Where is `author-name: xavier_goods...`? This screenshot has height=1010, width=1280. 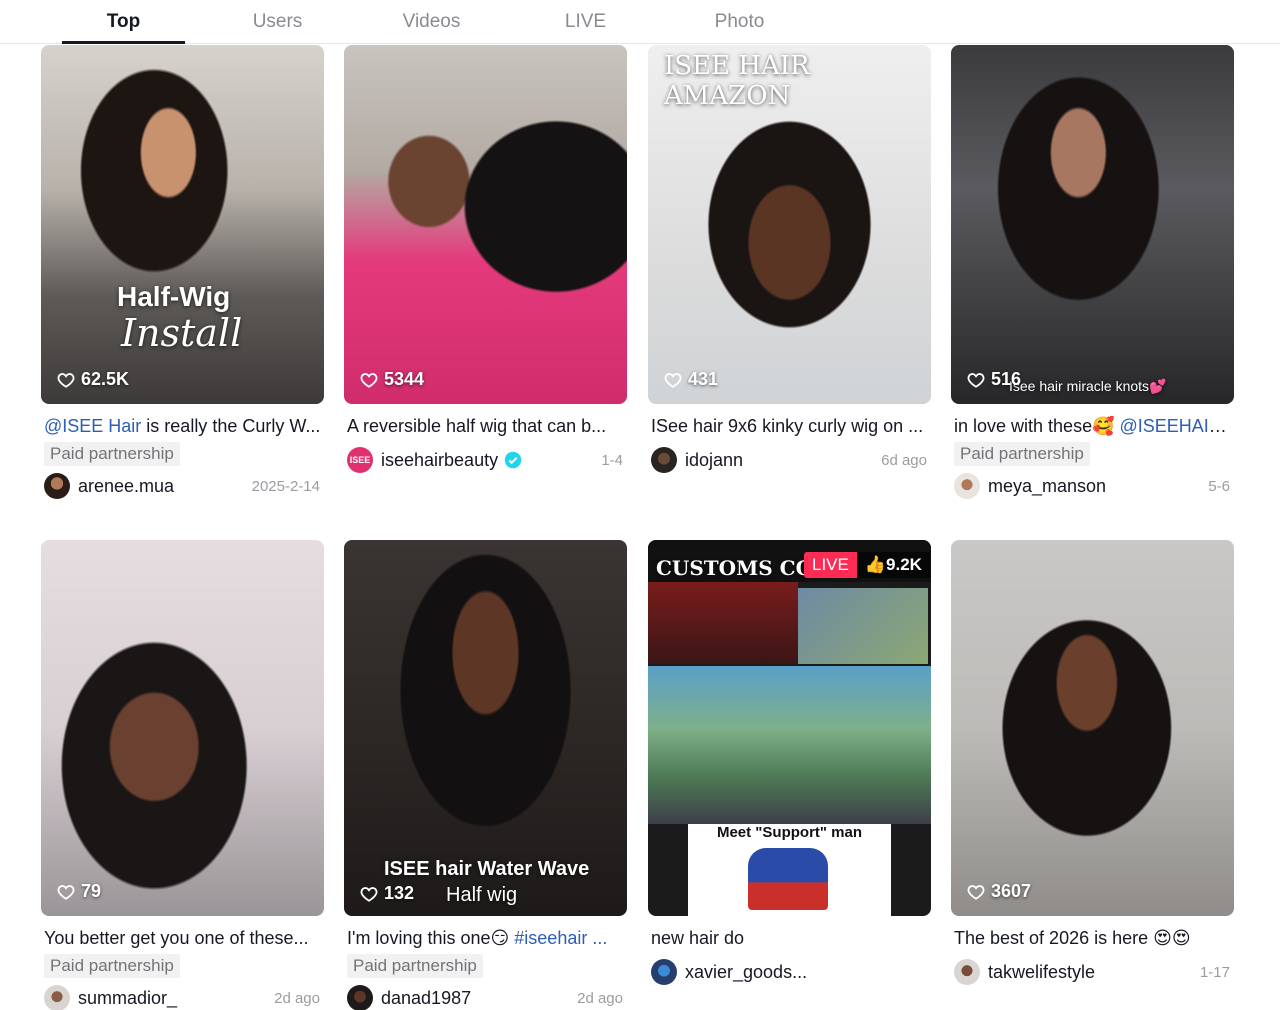
author-name: xavier_goods... is located at coordinates (808, 972).